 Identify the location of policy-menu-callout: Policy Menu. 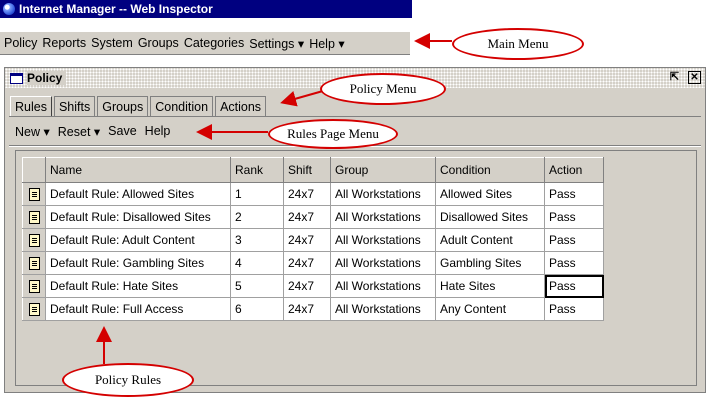
(383, 89).